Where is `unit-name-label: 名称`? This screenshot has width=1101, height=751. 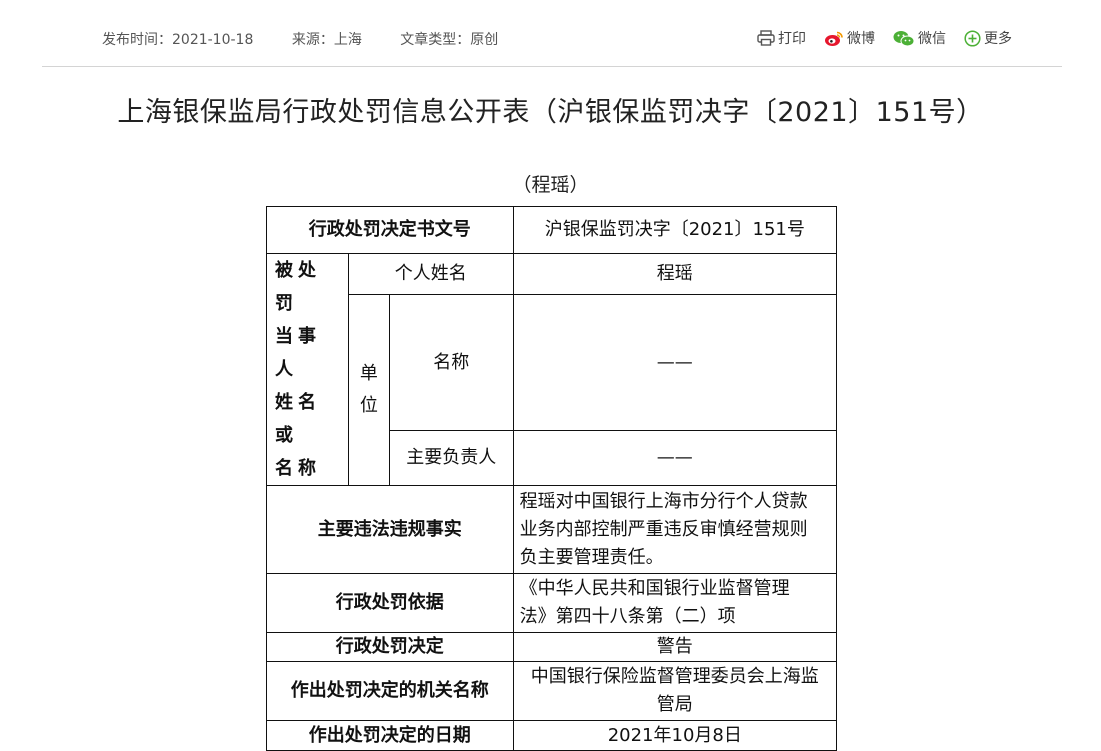
unit-name-label: 名称 is located at coordinates (451, 362).